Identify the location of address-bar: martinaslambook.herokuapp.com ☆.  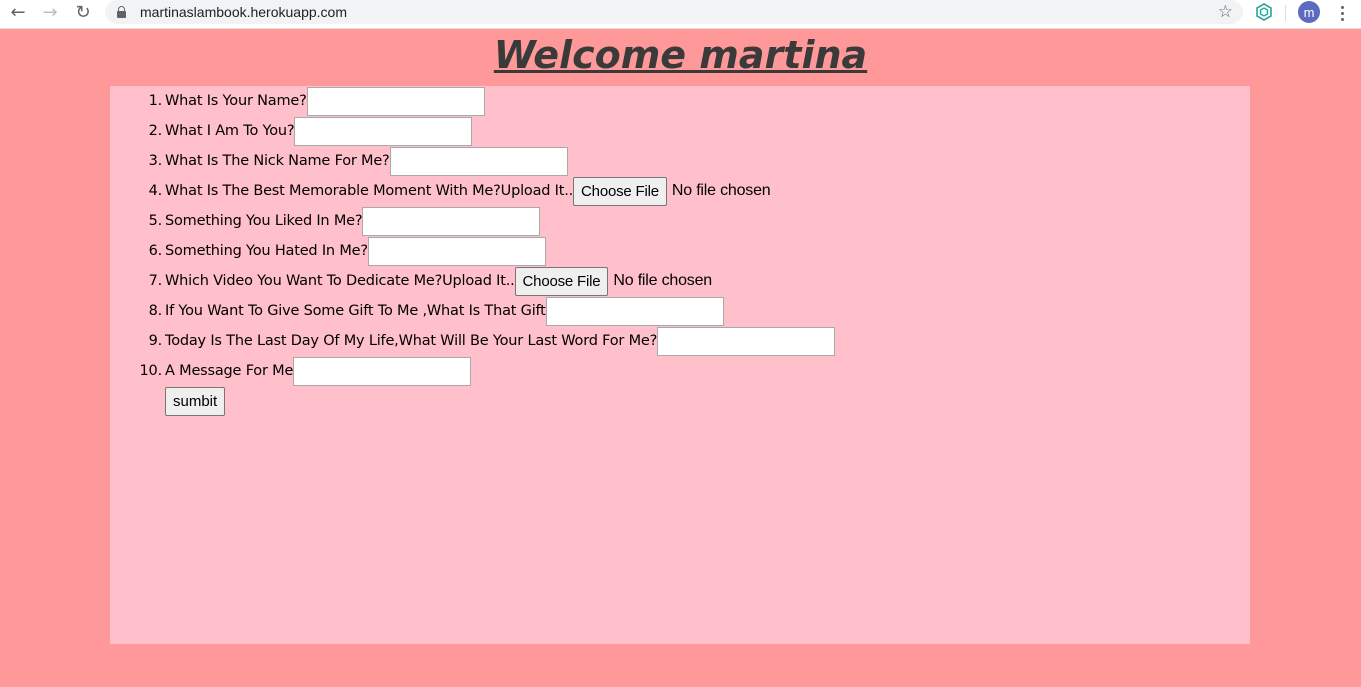
(674, 12).